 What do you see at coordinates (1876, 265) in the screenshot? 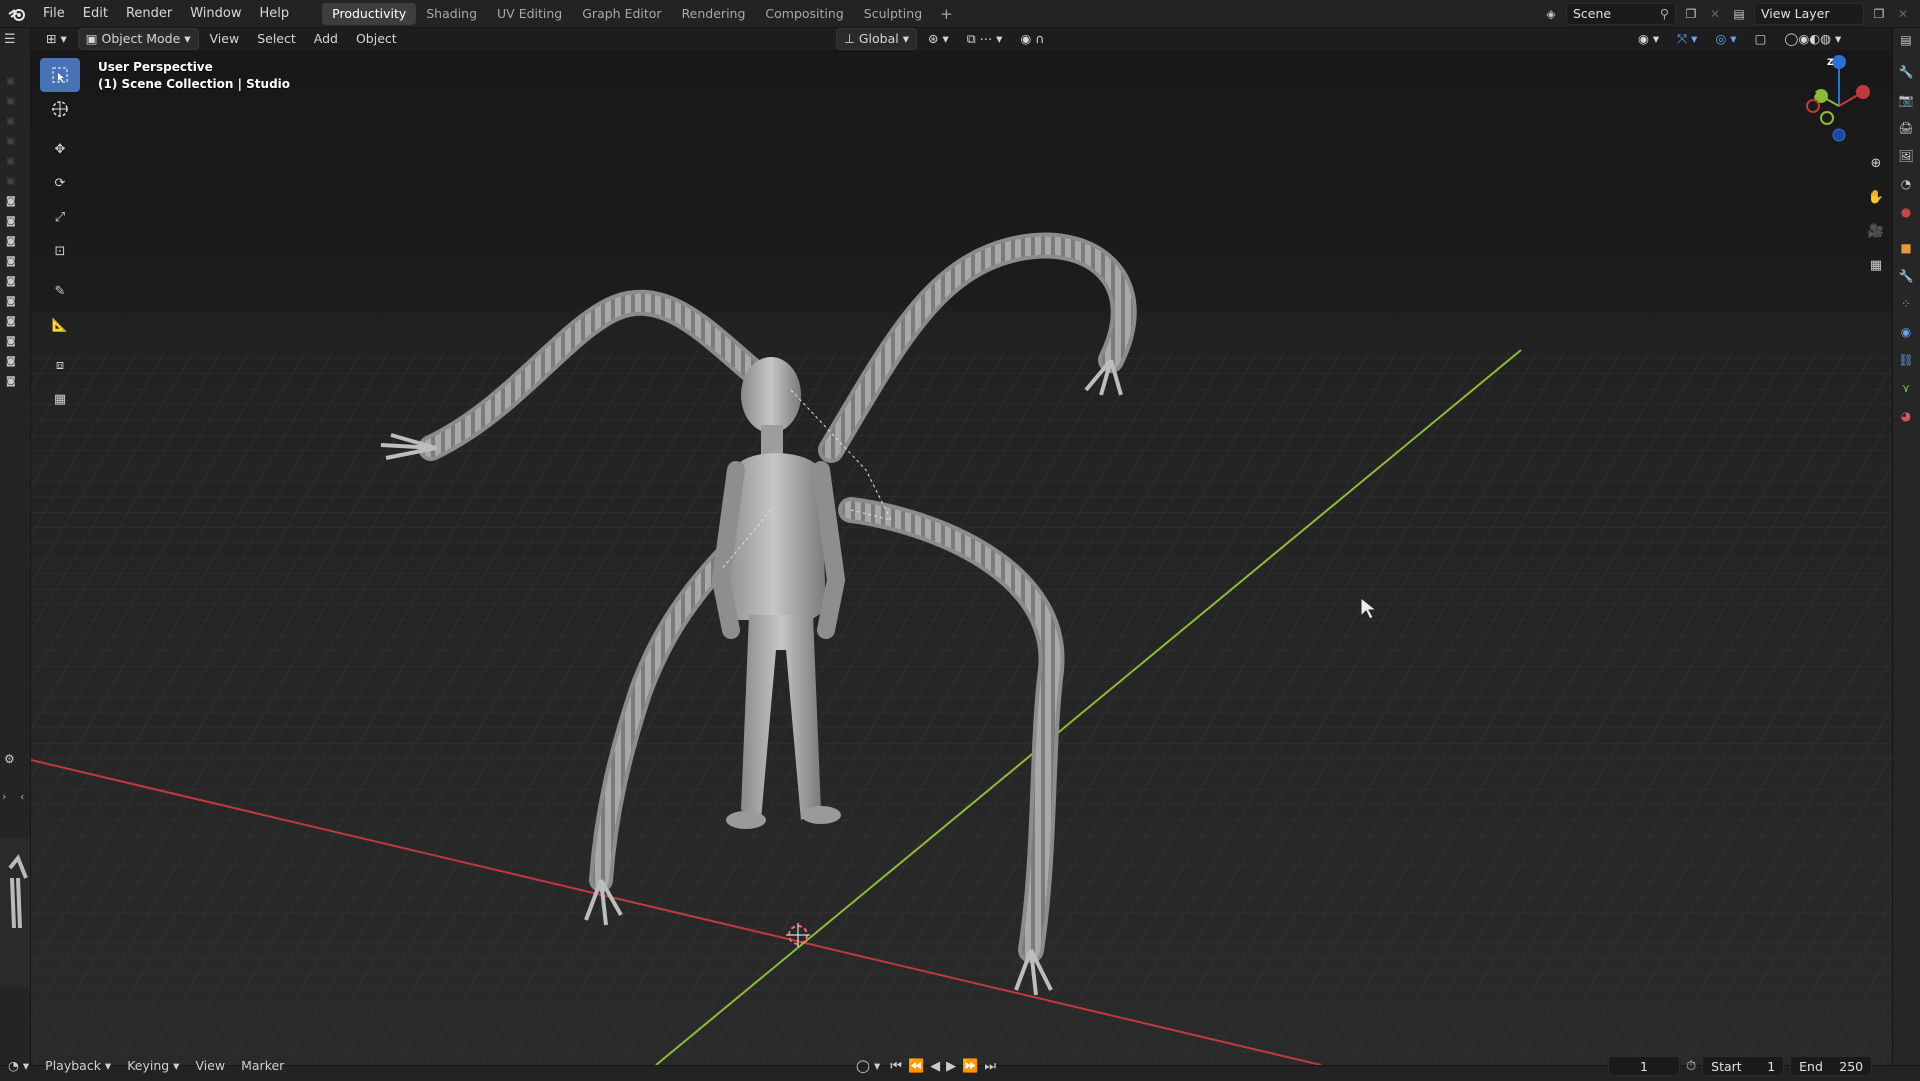
I see `perspective-toggle-icon: ▦` at bounding box center [1876, 265].